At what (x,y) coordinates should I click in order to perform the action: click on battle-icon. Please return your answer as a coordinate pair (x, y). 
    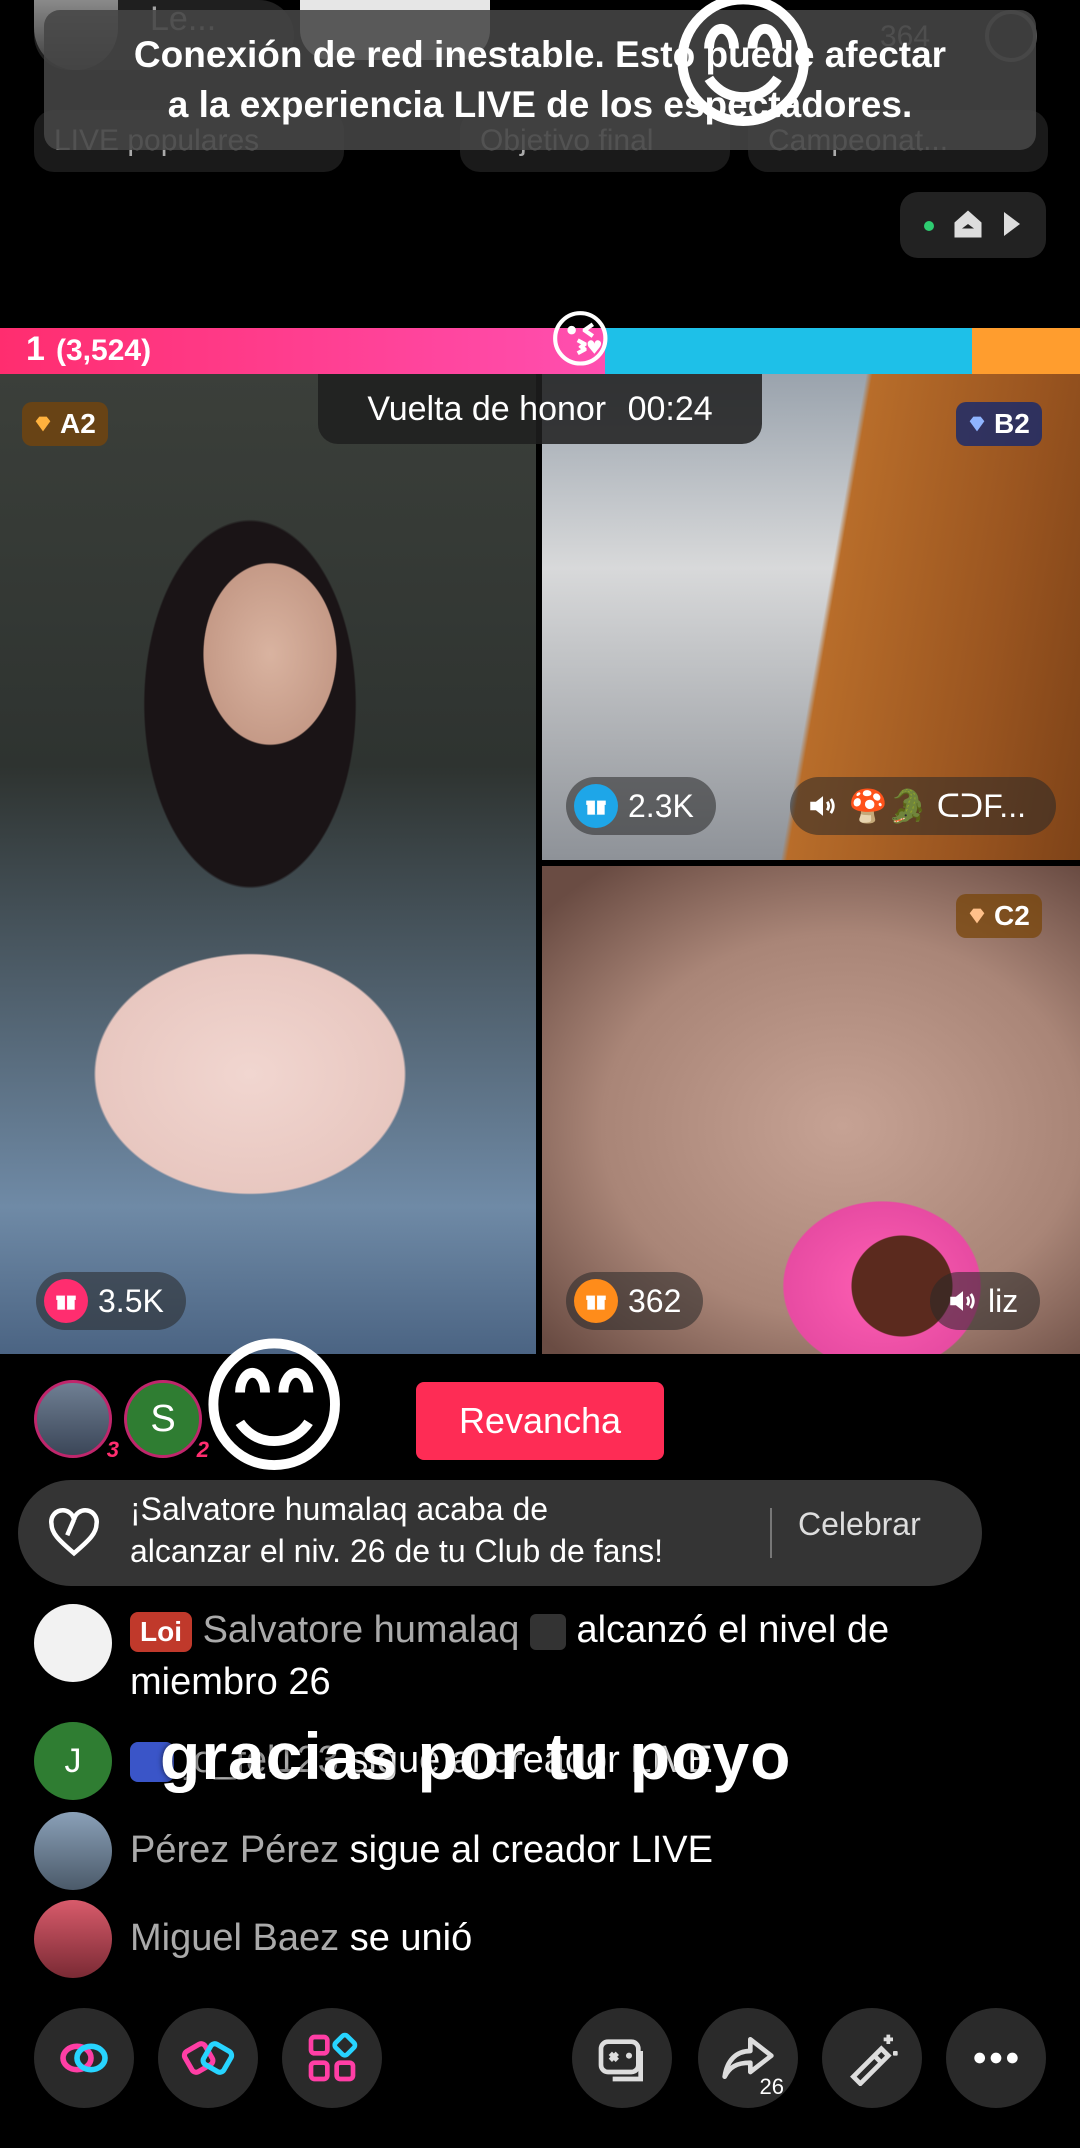
    Looking at the image, I should click on (208, 2058).